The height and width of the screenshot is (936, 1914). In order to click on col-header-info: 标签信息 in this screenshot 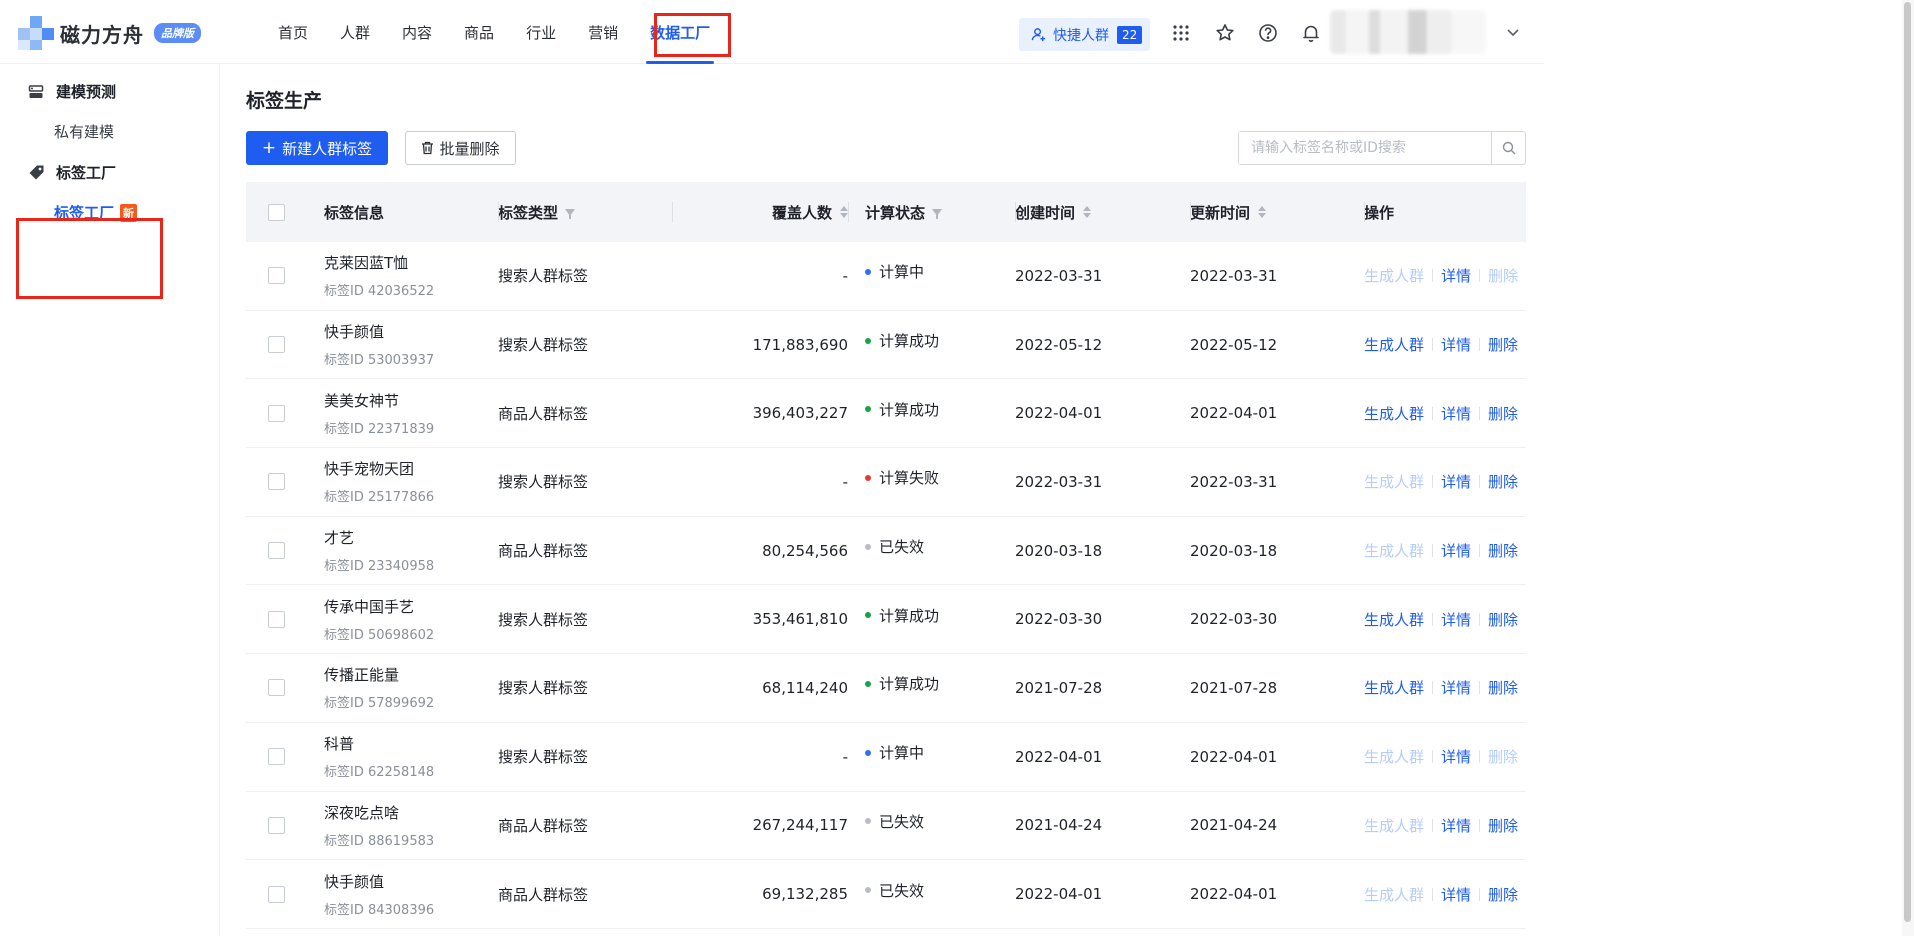, I will do `click(354, 212)`.